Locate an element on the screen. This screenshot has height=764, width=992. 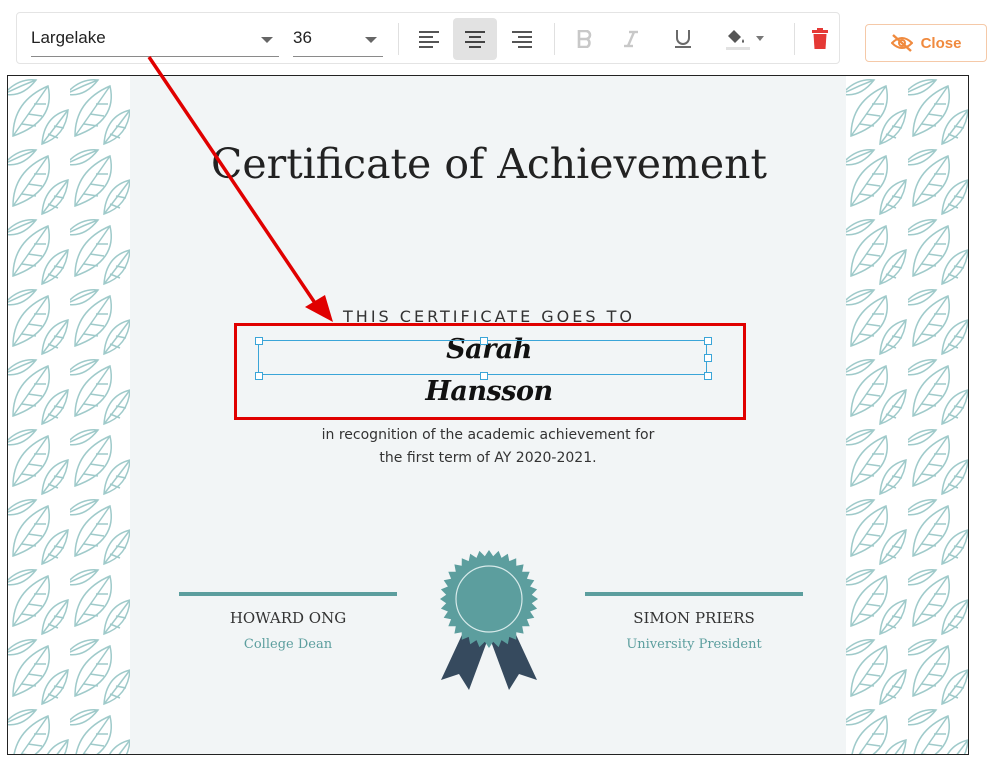
align-center-icon is located at coordinates (475, 39).